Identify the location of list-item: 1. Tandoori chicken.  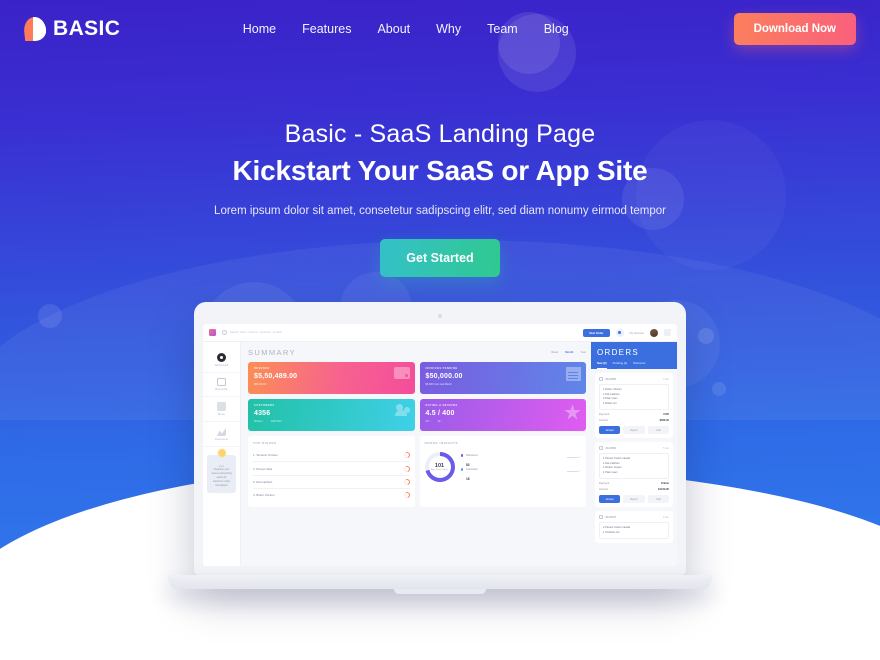
(332, 456).